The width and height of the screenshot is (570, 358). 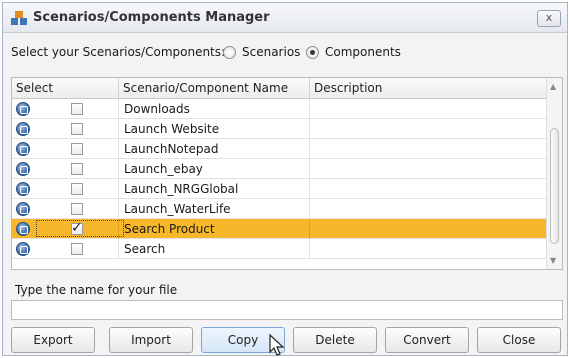 I want to click on import-button: Import, so click(x=151, y=340).